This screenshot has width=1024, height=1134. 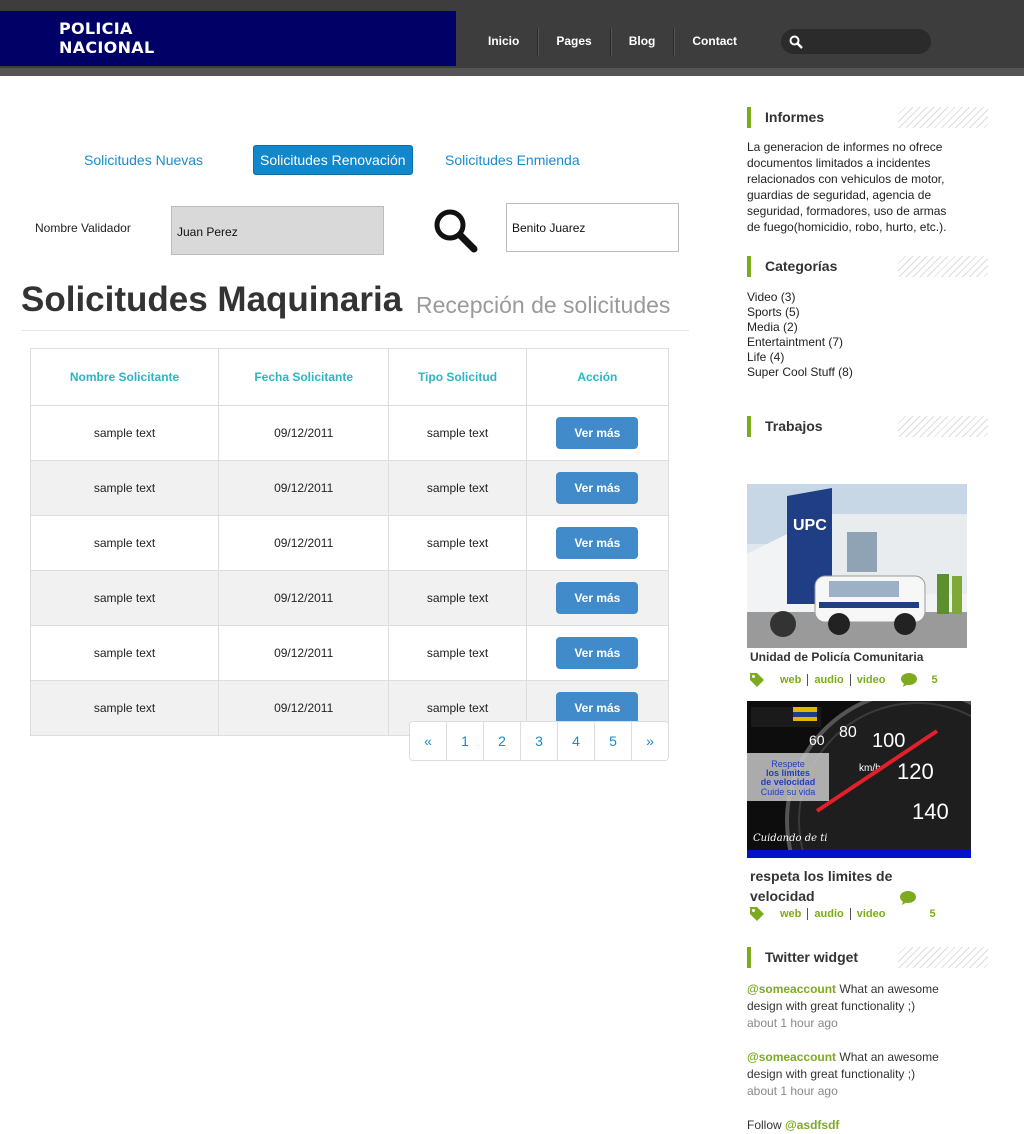 I want to click on column-header: Nombre Solicitante, so click(x=124, y=377).